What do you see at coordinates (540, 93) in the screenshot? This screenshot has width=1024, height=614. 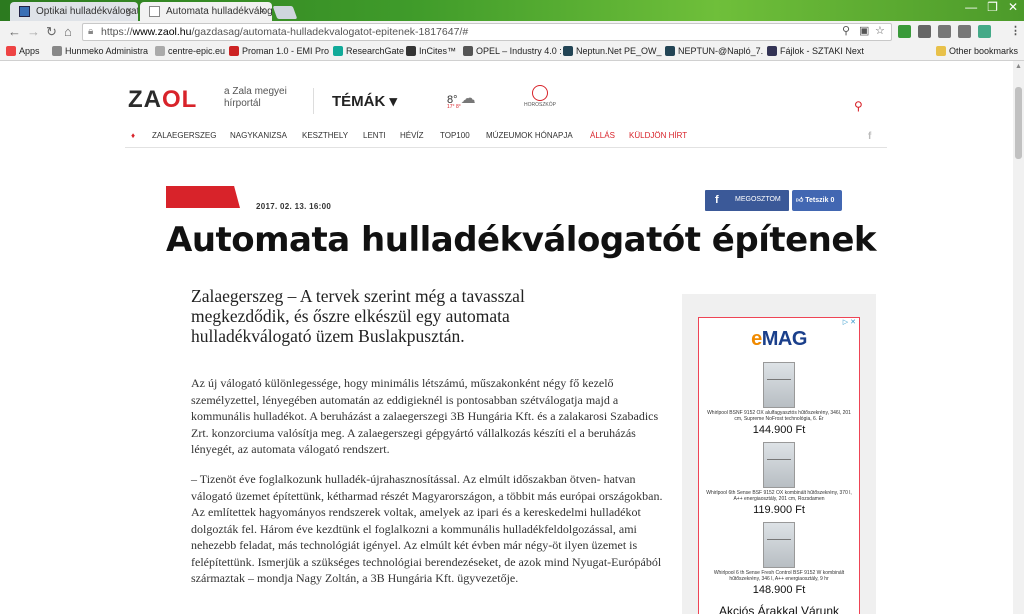 I see `horoscope-icon` at bounding box center [540, 93].